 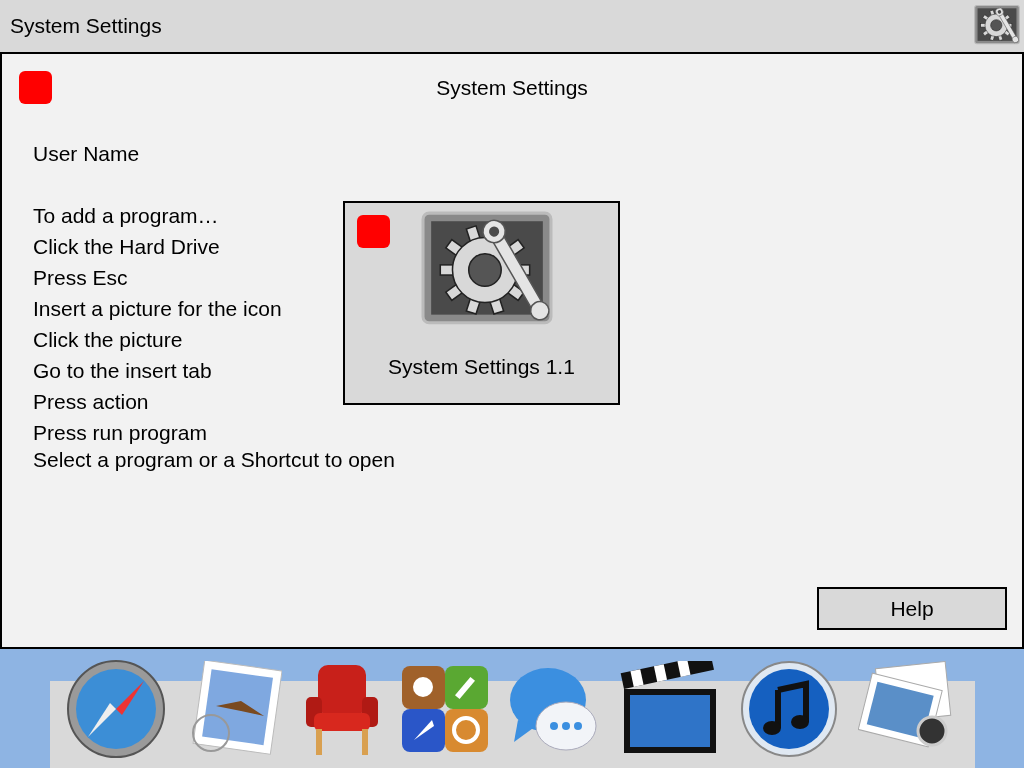 I want to click on instruction-text: Click the picture, so click(x=108, y=340).